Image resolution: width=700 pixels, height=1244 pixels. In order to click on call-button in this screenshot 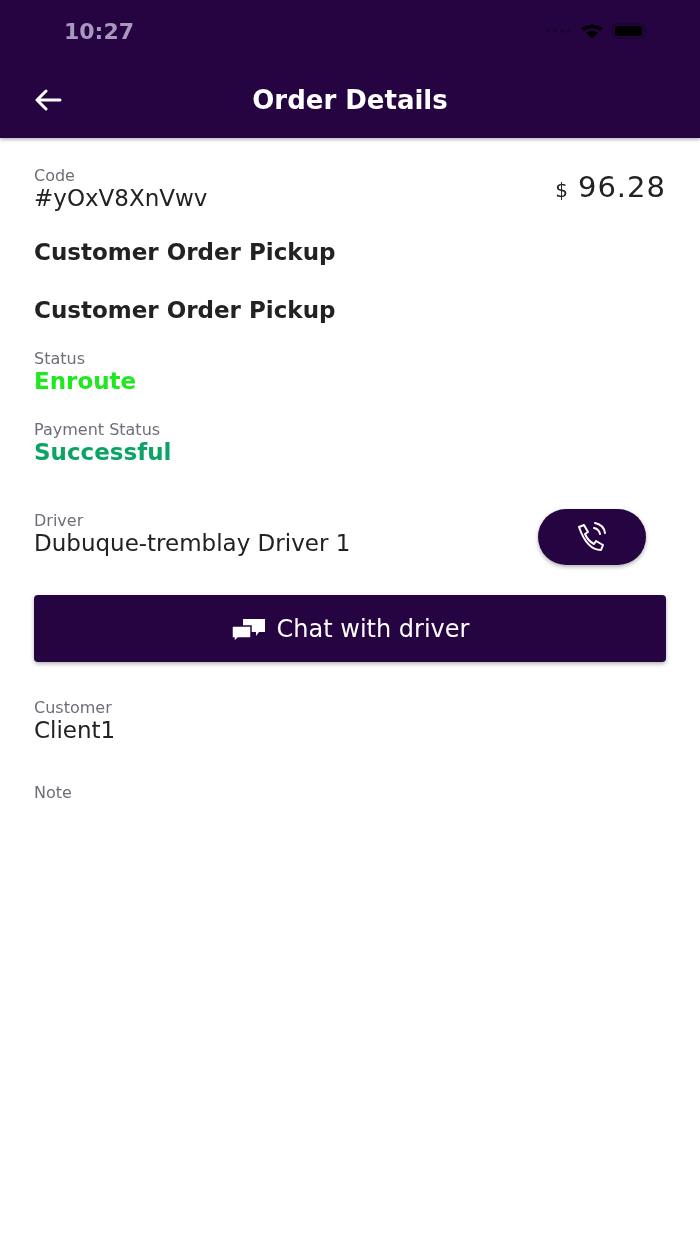, I will do `click(592, 537)`.